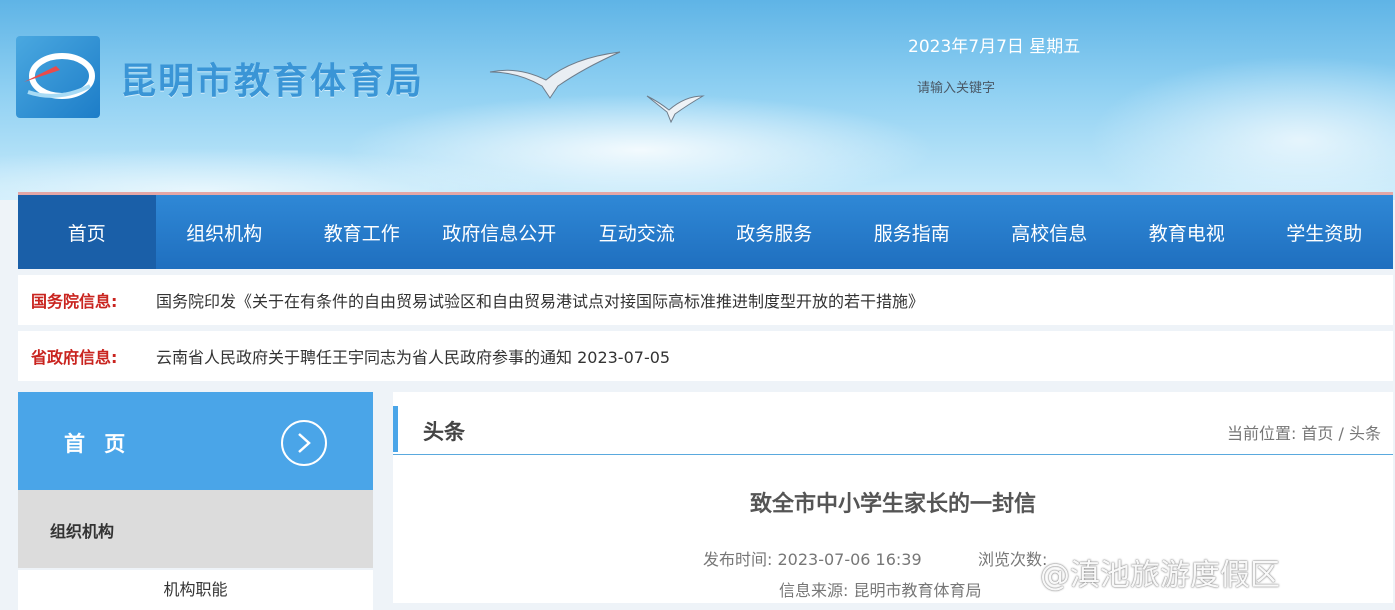 The height and width of the screenshot is (610, 1395). Describe the element at coordinates (1007, 88) in the screenshot. I see `search-input` at that location.